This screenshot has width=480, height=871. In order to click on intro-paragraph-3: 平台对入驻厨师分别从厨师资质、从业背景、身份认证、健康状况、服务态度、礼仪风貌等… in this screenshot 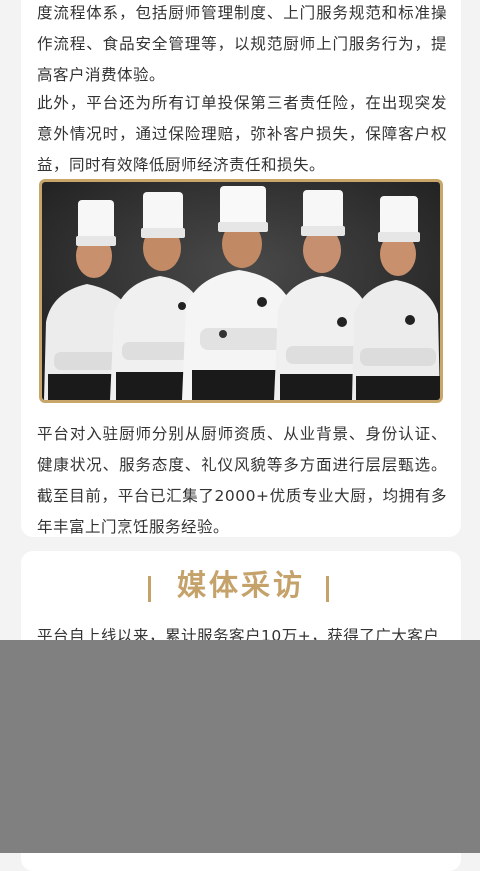, I will do `click(242, 480)`.